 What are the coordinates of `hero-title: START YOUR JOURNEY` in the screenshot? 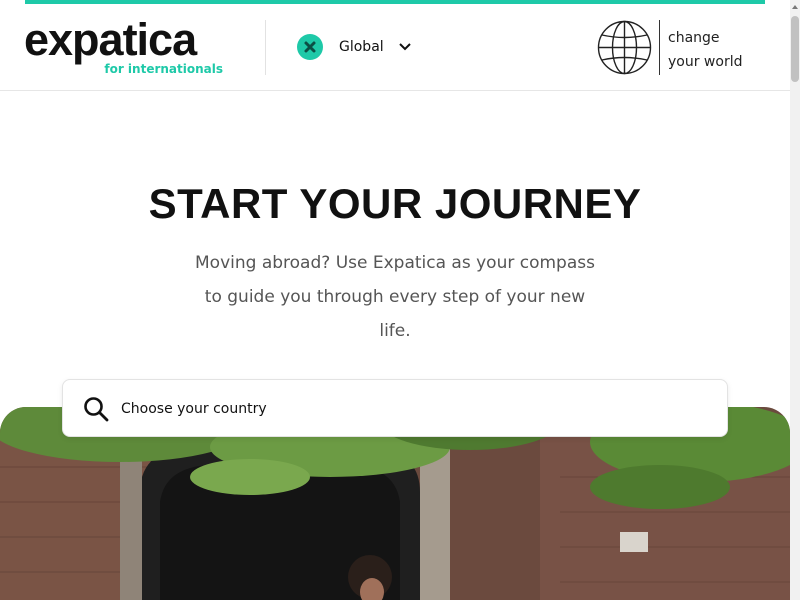 It's located at (395, 203).